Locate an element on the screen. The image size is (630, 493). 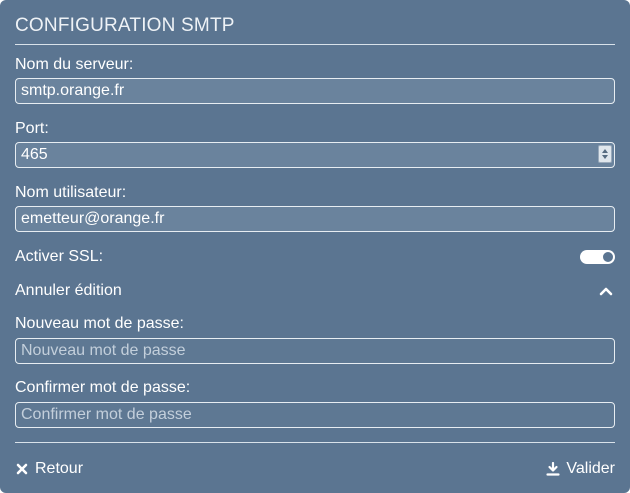
port-spinner is located at coordinates (605, 154).